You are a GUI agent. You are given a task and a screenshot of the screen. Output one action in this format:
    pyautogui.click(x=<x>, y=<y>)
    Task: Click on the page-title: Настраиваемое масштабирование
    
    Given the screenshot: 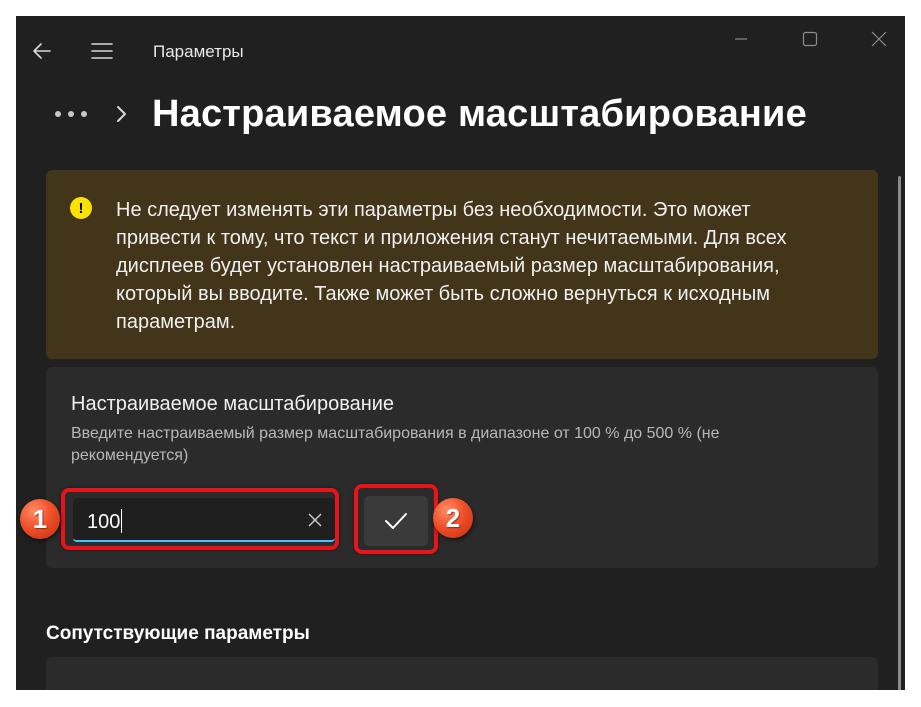 What is the action you would take?
    pyautogui.click(x=479, y=113)
    